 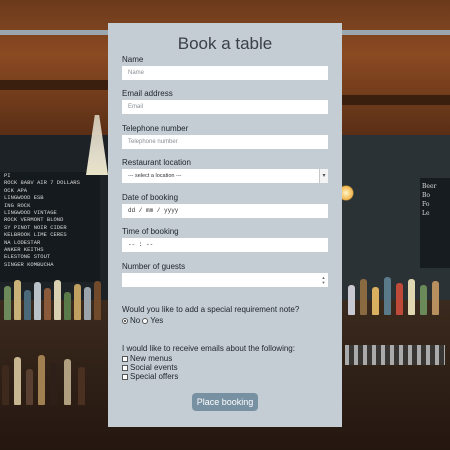 What do you see at coordinates (145, 320) in the screenshot?
I see `radio-yes` at bounding box center [145, 320].